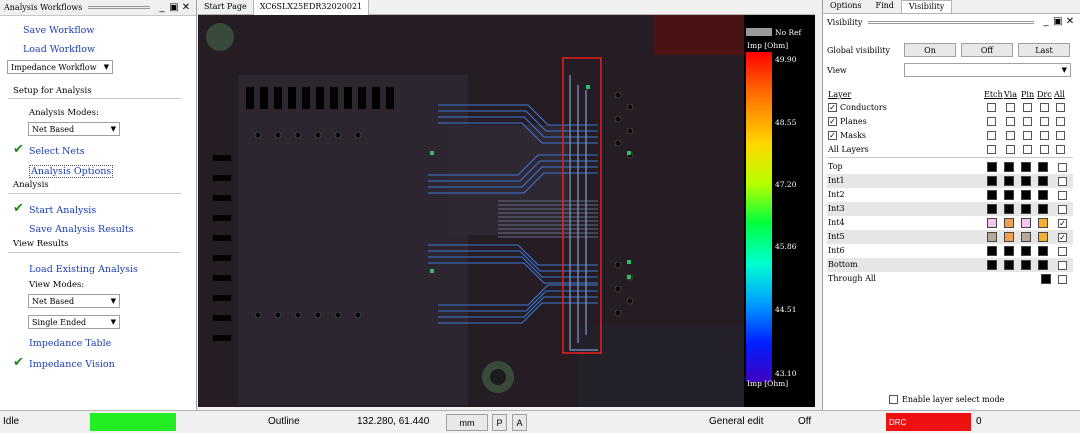 The image size is (1080, 433). I want to click on units-button: mm, so click(467, 422).